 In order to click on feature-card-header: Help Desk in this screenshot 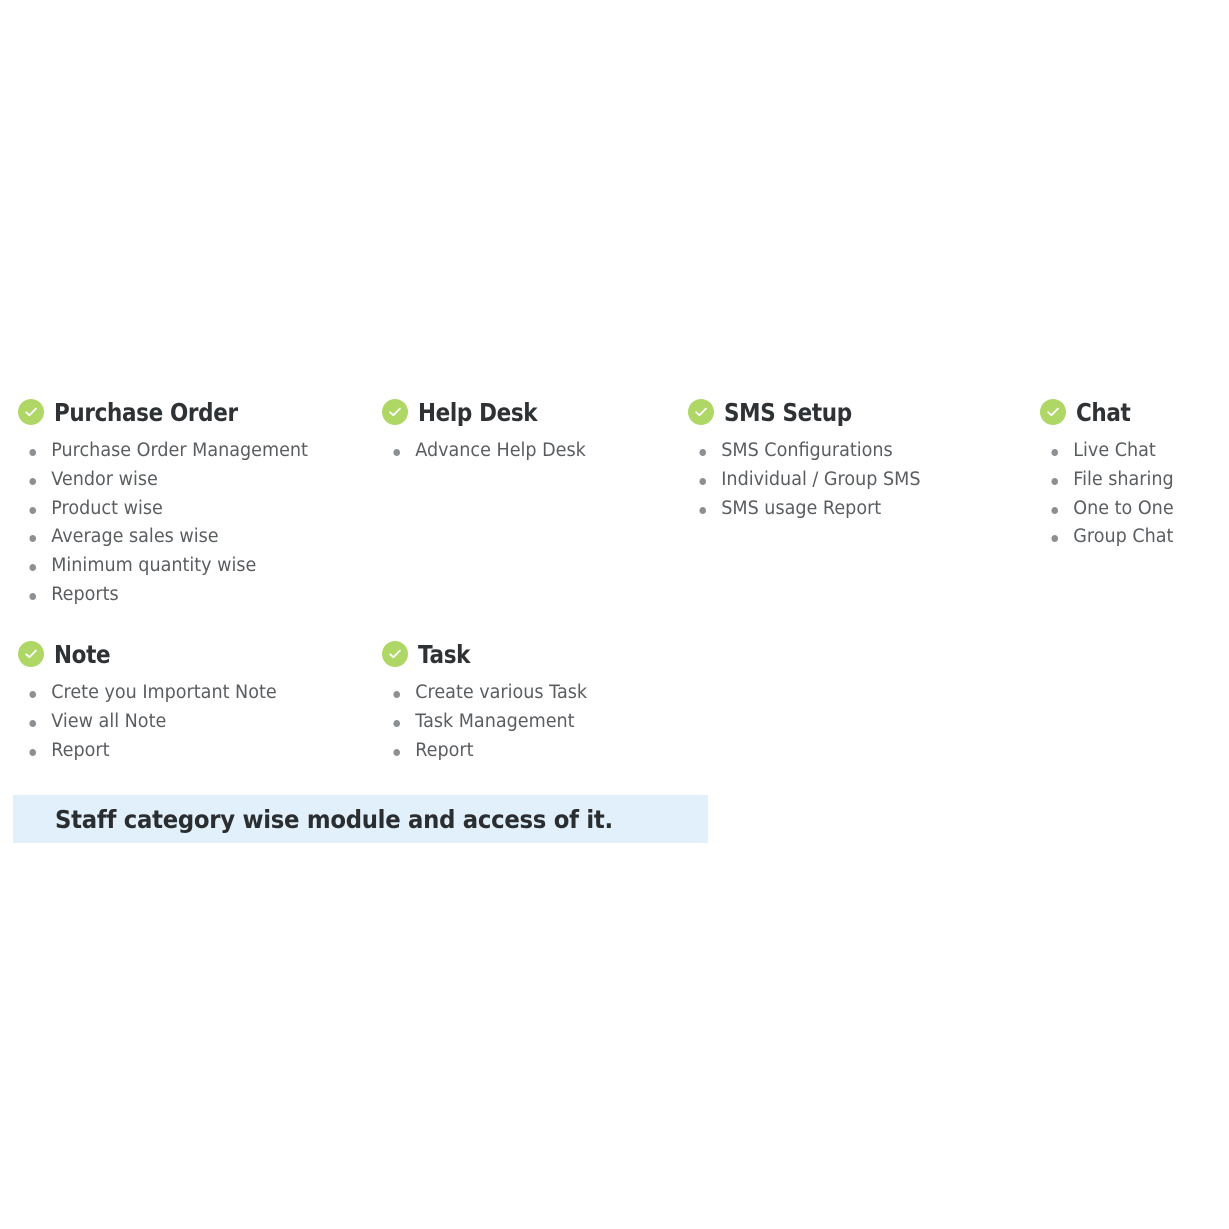, I will do `click(489, 412)`.